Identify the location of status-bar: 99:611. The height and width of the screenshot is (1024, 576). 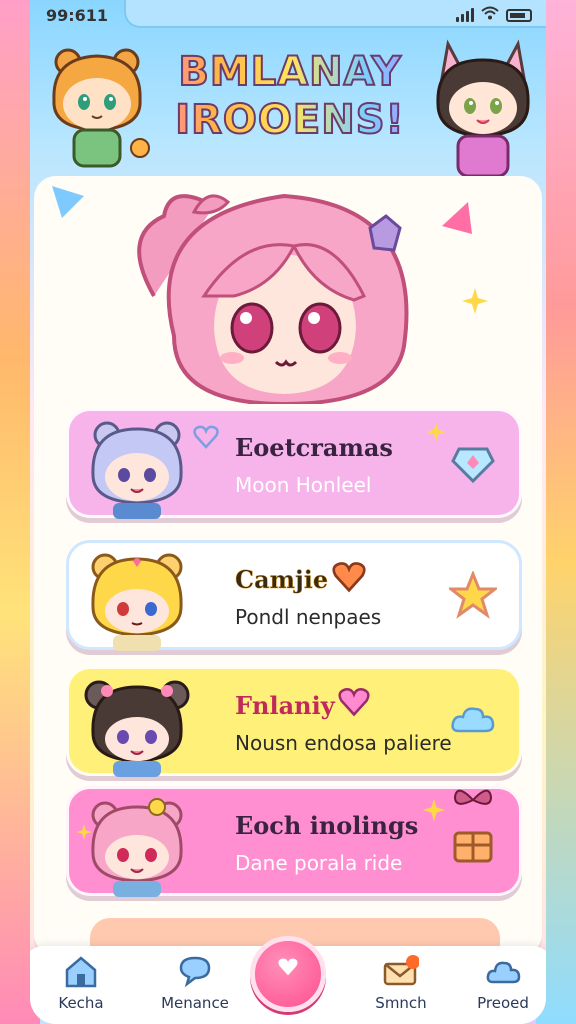
(288, 15).